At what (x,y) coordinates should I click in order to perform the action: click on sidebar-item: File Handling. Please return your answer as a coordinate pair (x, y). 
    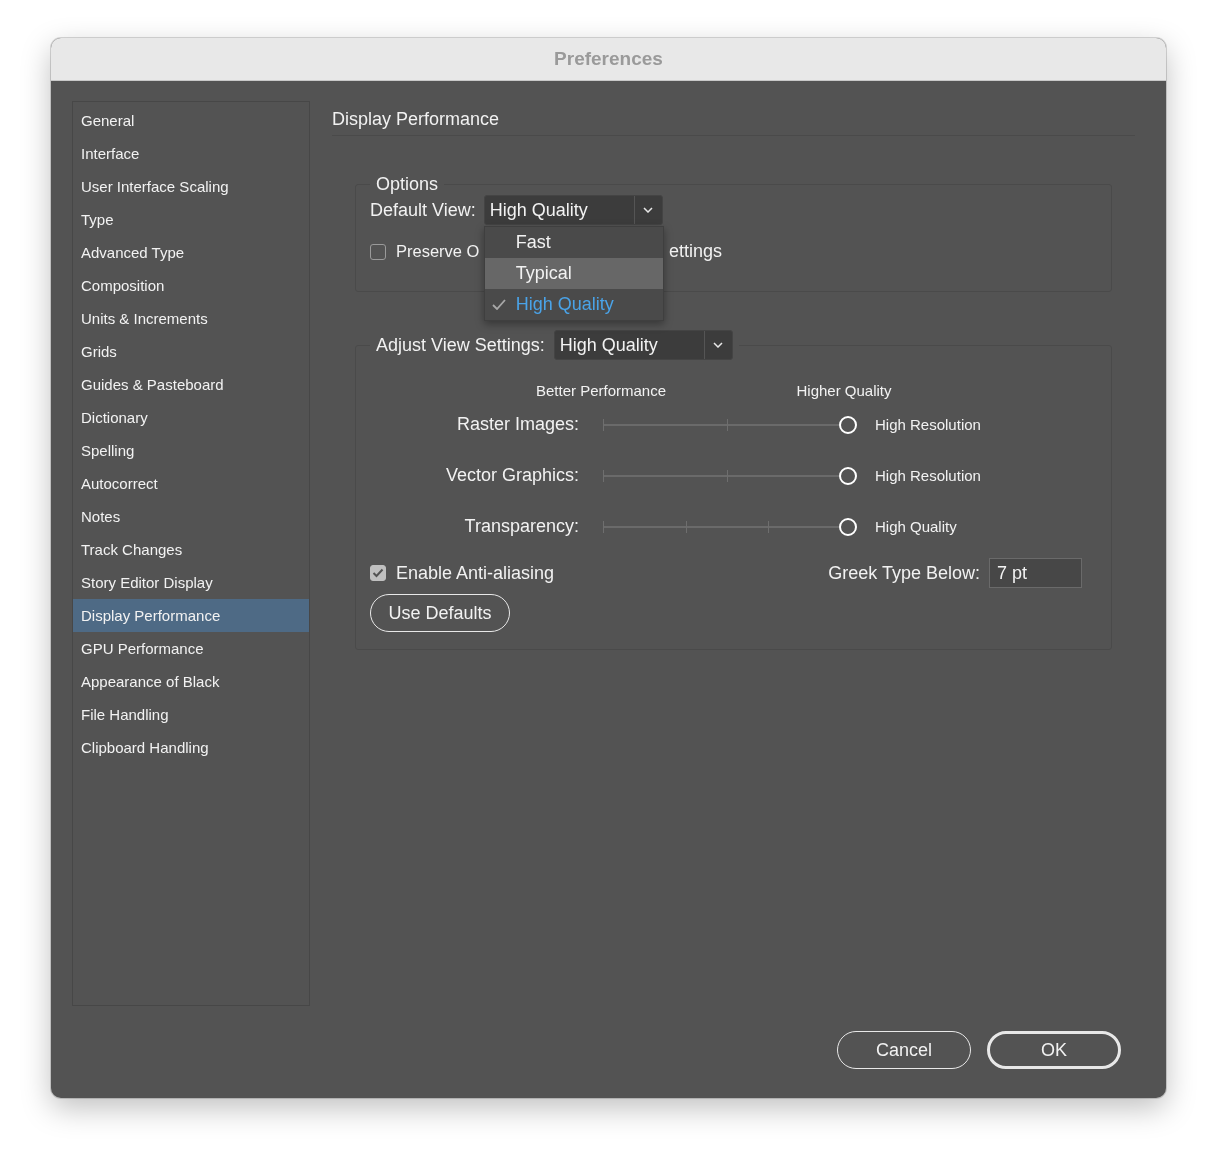
    Looking at the image, I should click on (191, 714).